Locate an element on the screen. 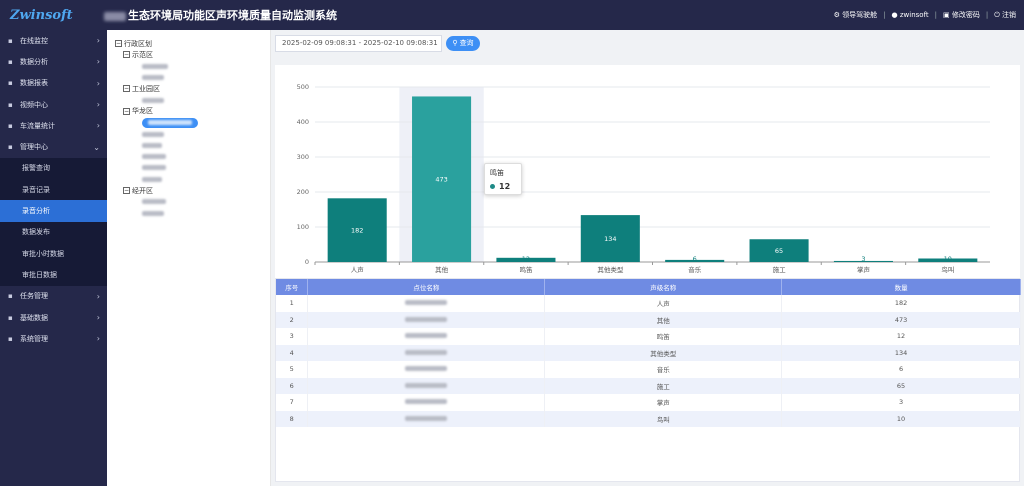 The width and height of the screenshot is (1024, 486). dashboard-link: ⚙ 领导驾驶舱 is located at coordinates (856, 15).